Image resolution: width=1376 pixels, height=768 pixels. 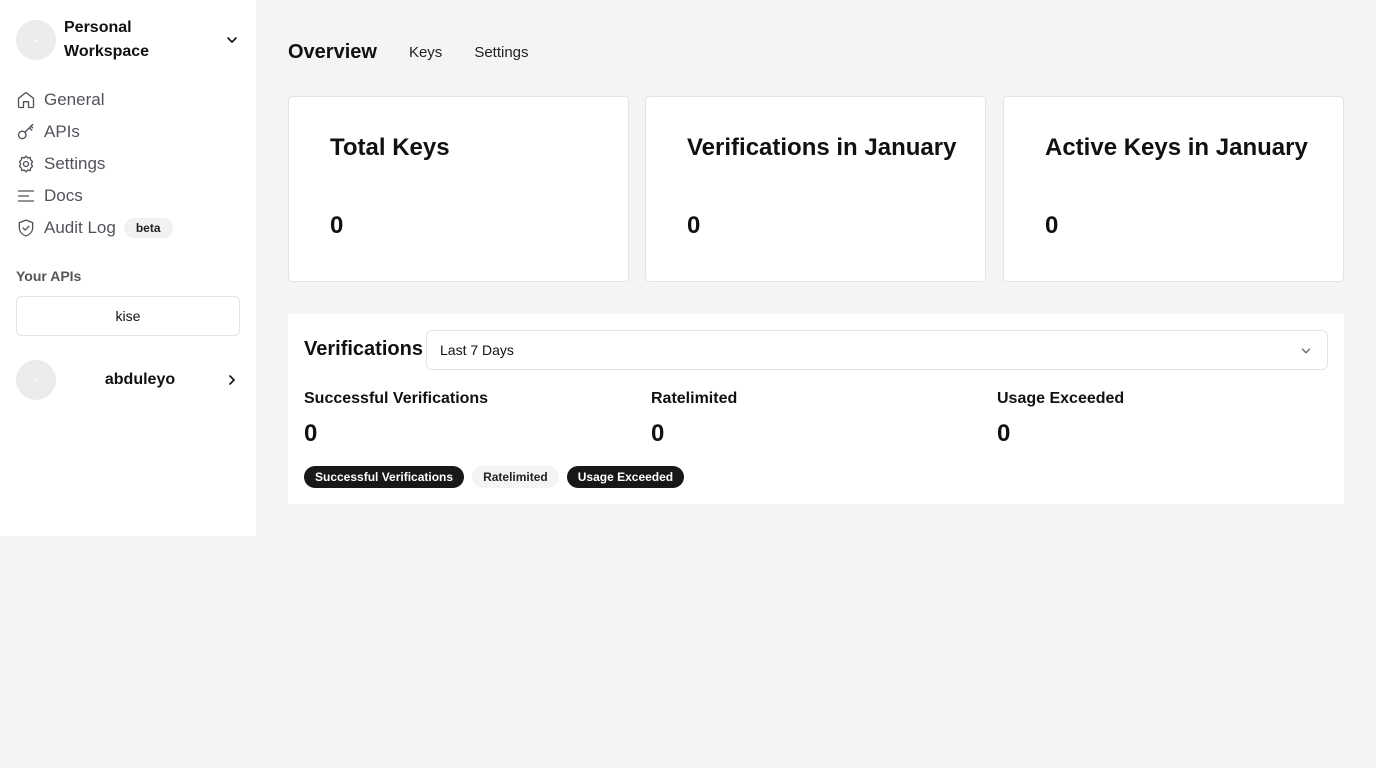 What do you see at coordinates (62, 131) in the screenshot?
I see `sidebar-item-label: APIs` at bounding box center [62, 131].